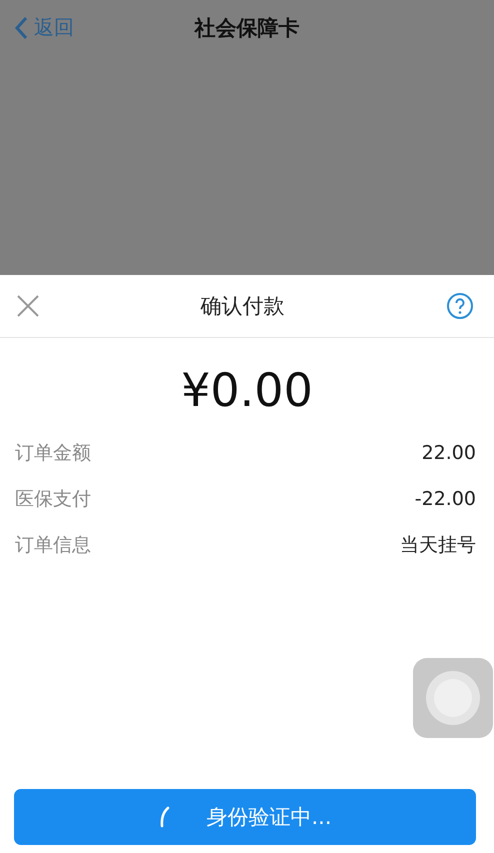  I want to click on row-label: 订单金额, so click(53, 453).